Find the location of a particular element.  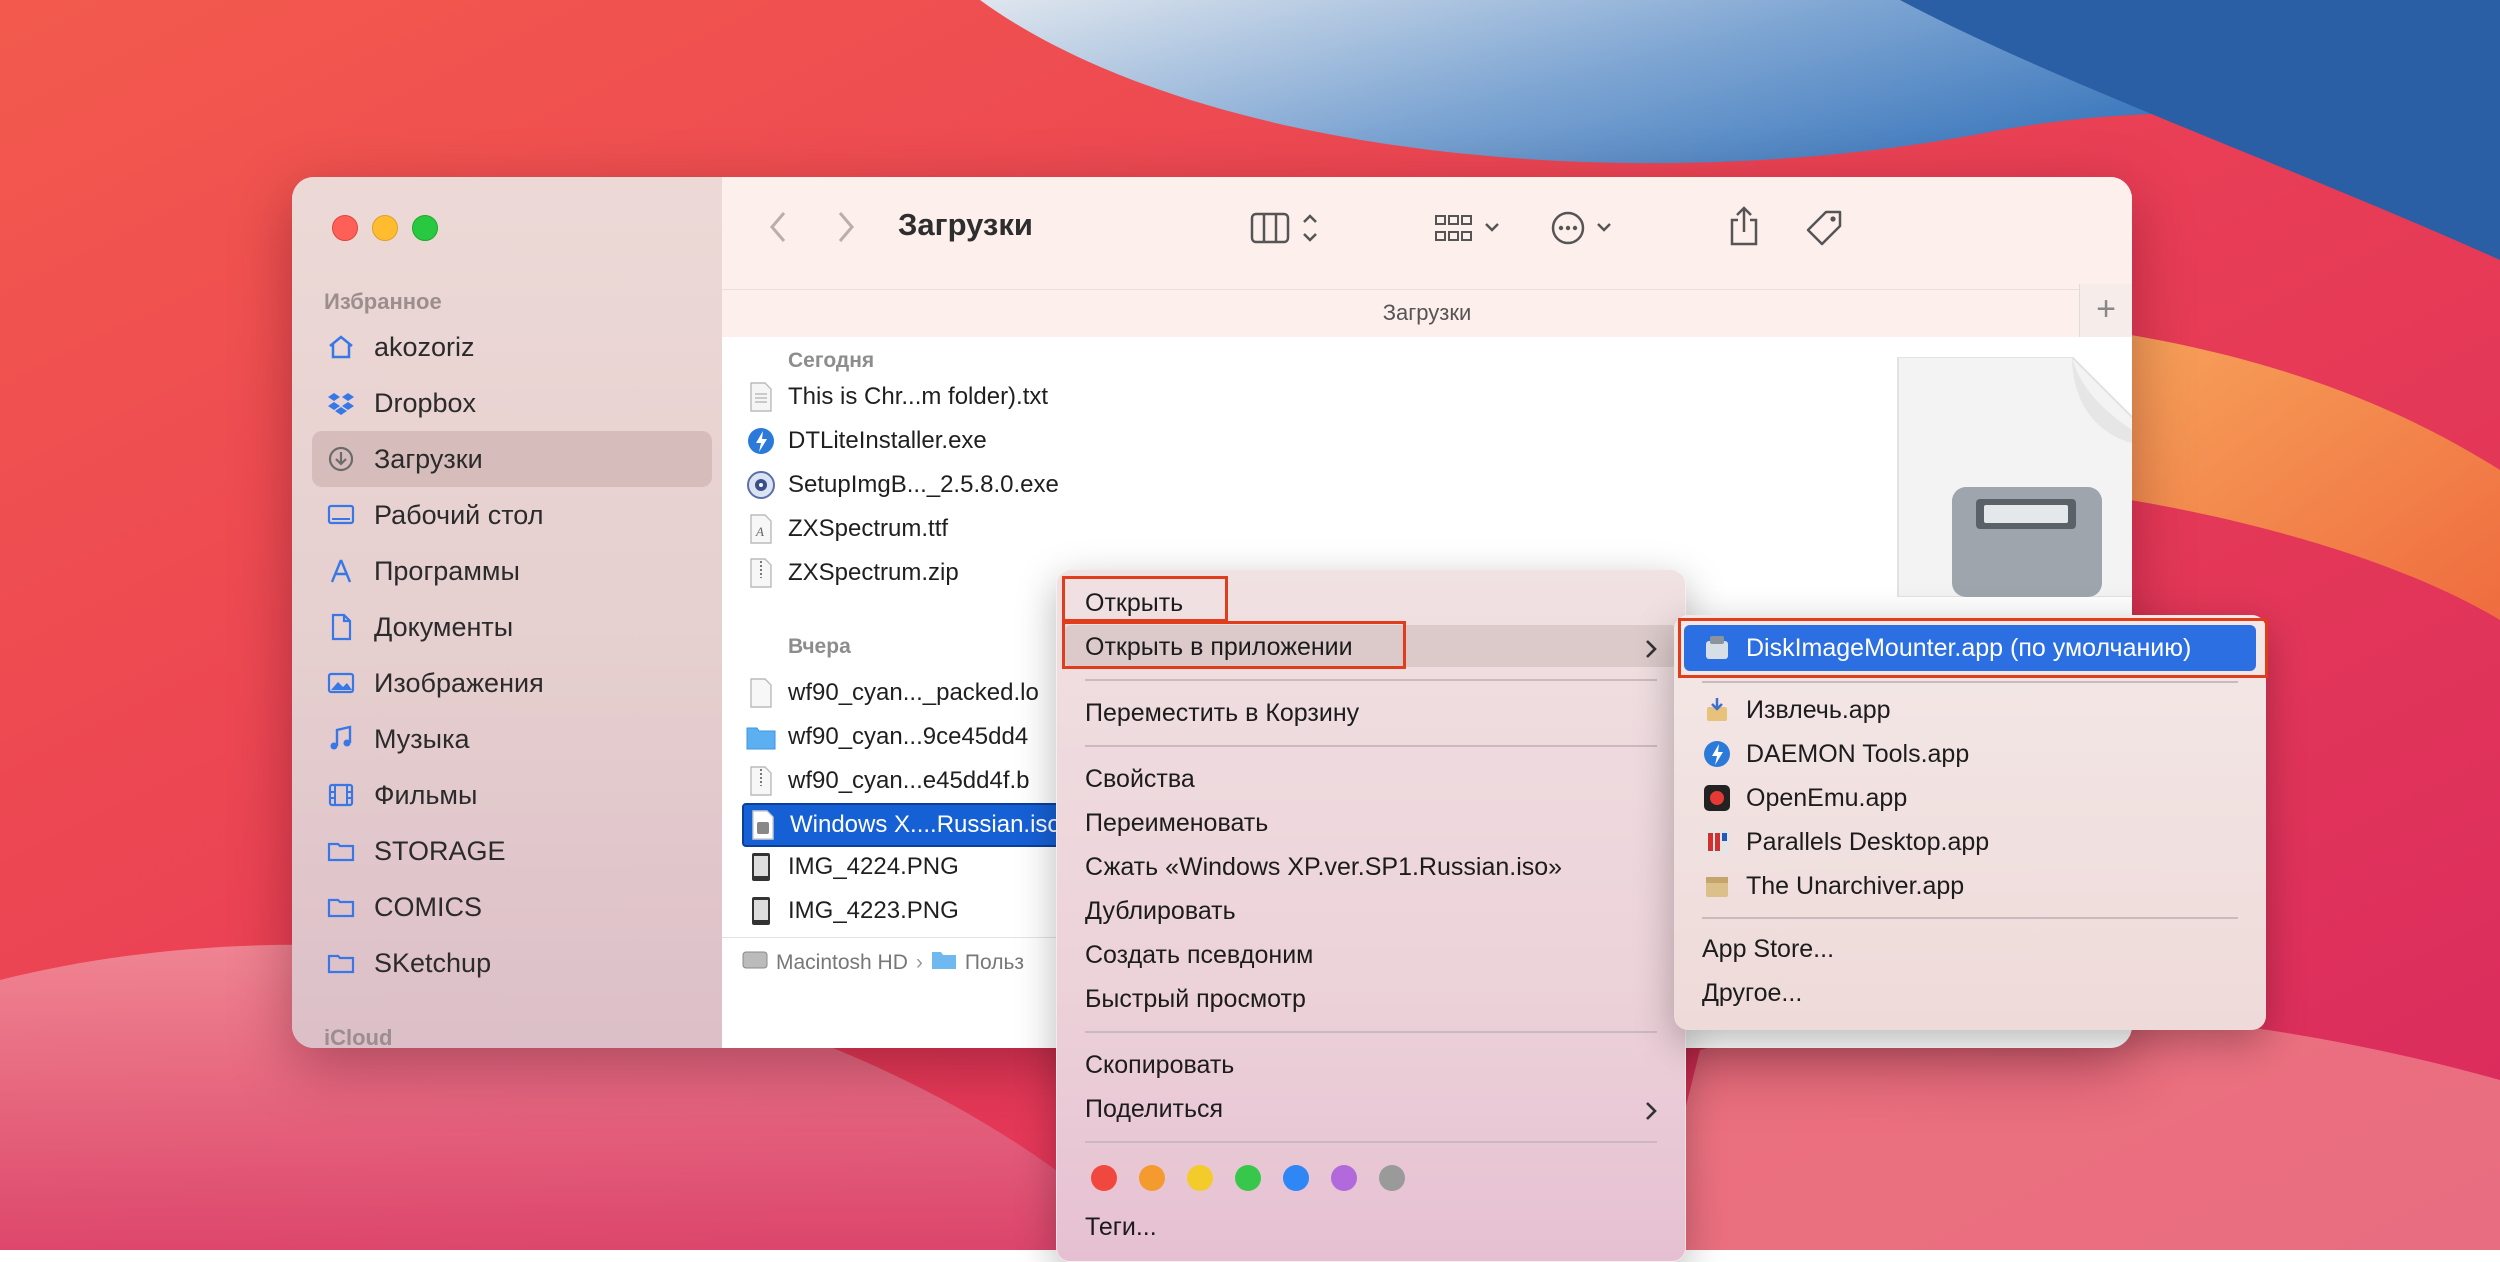

sidebar-item-comics: COMICS is located at coordinates (512, 907).